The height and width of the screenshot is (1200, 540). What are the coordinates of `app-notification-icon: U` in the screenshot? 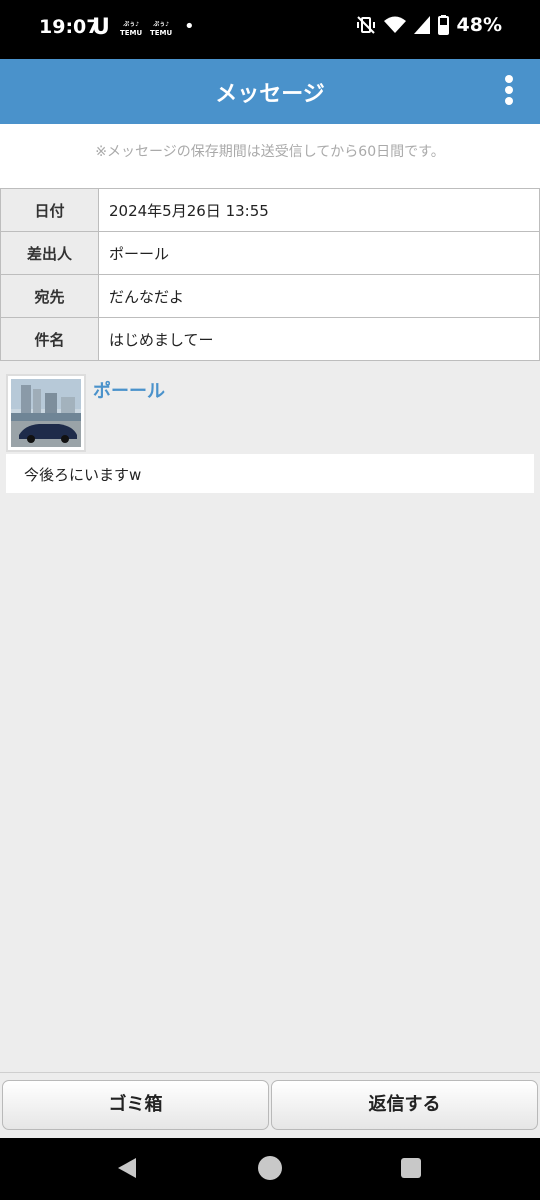 It's located at (101, 27).